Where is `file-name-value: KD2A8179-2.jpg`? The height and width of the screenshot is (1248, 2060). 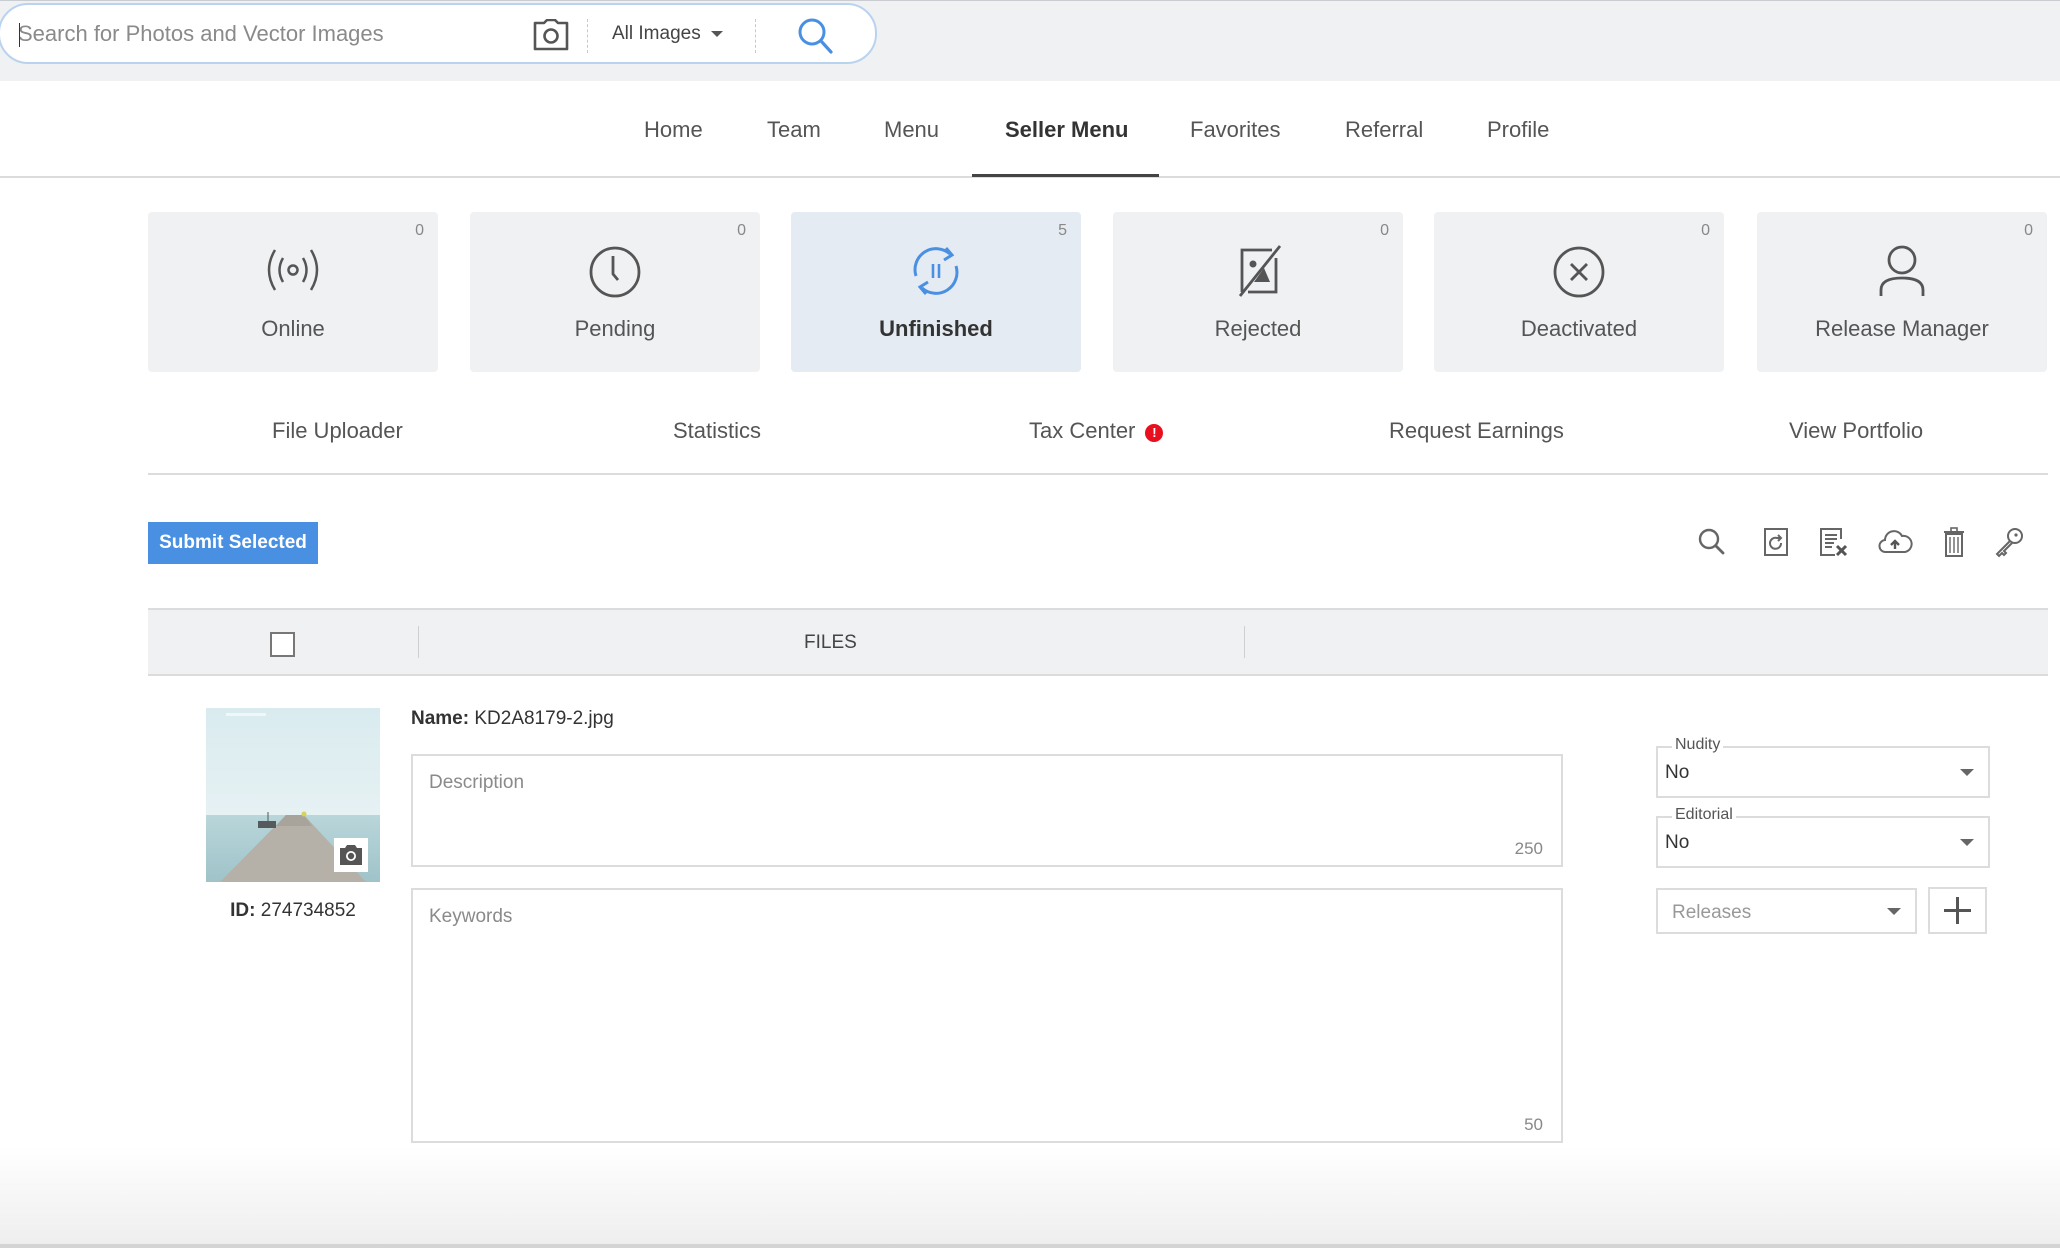
file-name-value: KD2A8179-2.jpg is located at coordinates (544, 718).